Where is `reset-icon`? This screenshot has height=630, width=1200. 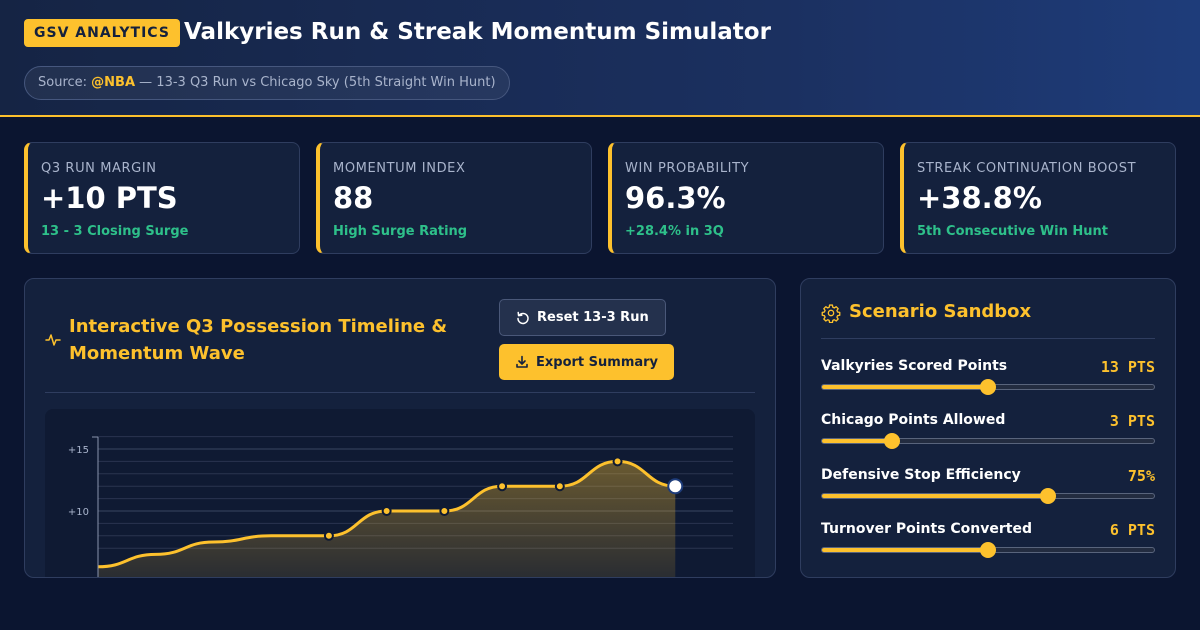
reset-icon is located at coordinates (523, 317).